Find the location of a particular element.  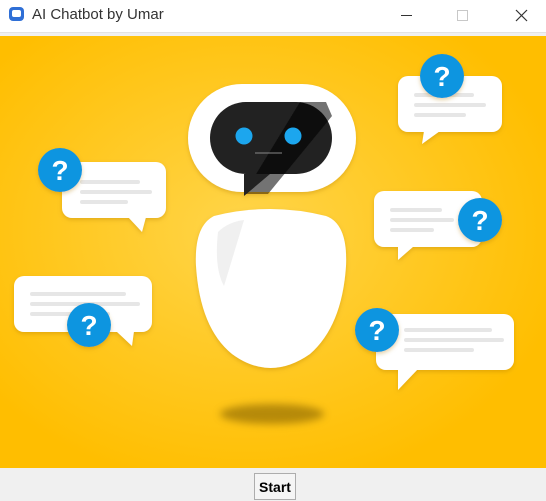

close-button is located at coordinates (520, 16).